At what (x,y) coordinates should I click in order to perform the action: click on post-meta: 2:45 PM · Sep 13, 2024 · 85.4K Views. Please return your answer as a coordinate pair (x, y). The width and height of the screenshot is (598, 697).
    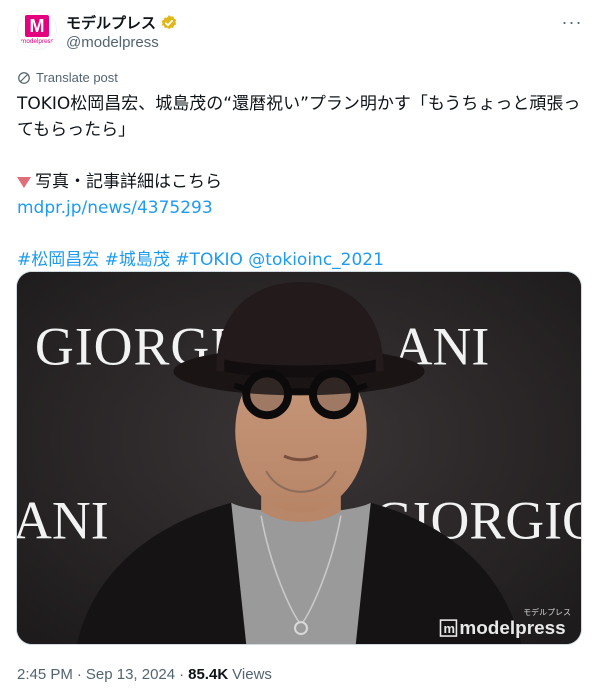
    Looking at the image, I should click on (144, 674).